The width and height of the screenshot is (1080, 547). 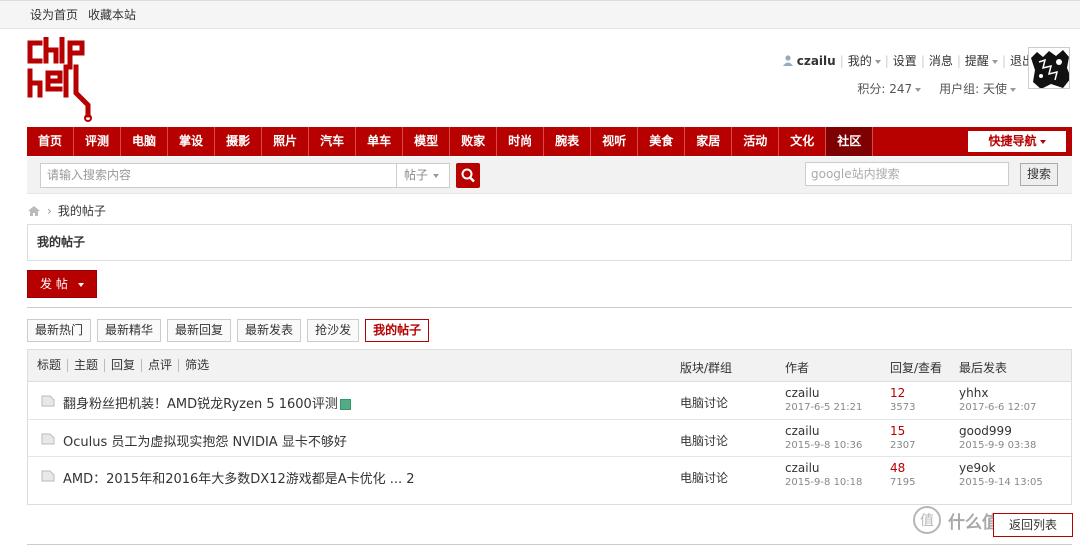 I want to click on search-input: 请输入搜索内容, so click(x=218, y=175).